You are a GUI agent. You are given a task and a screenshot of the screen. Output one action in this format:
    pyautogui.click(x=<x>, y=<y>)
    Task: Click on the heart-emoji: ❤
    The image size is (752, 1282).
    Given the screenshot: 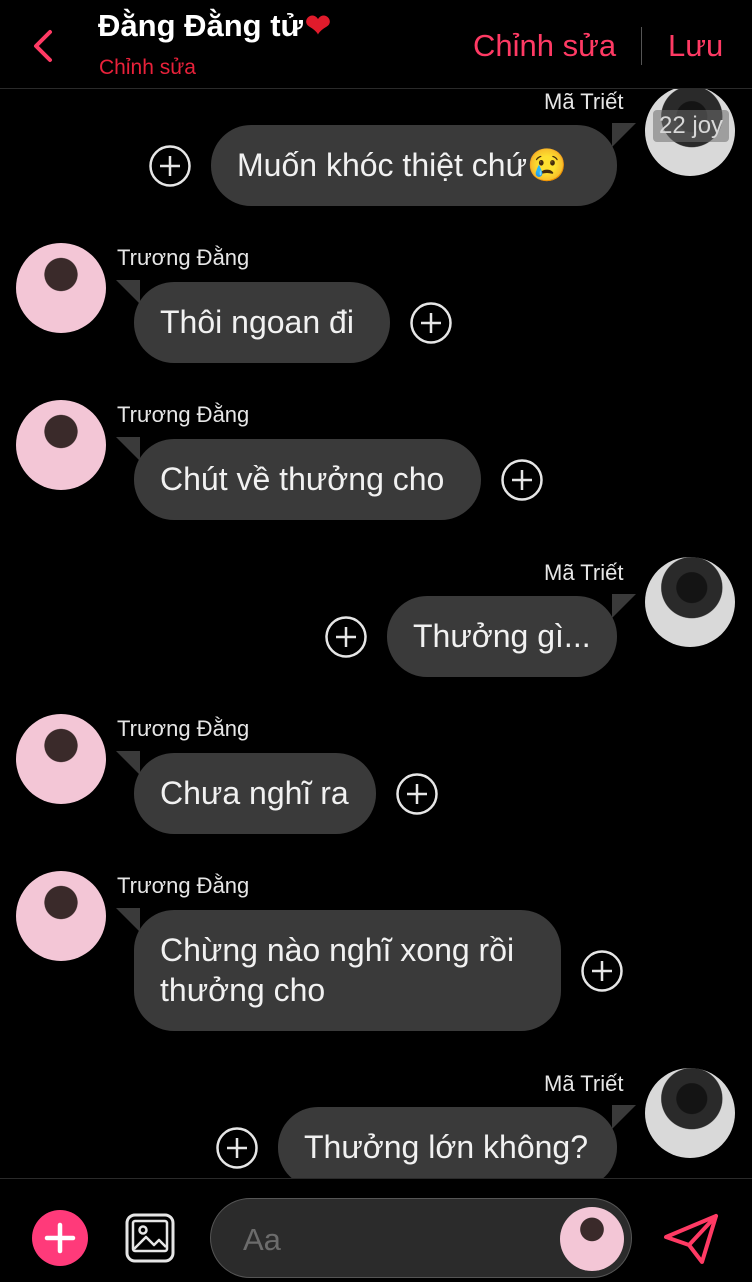 What is the action you would take?
    pyautogui.click(x=318, y=25)
    